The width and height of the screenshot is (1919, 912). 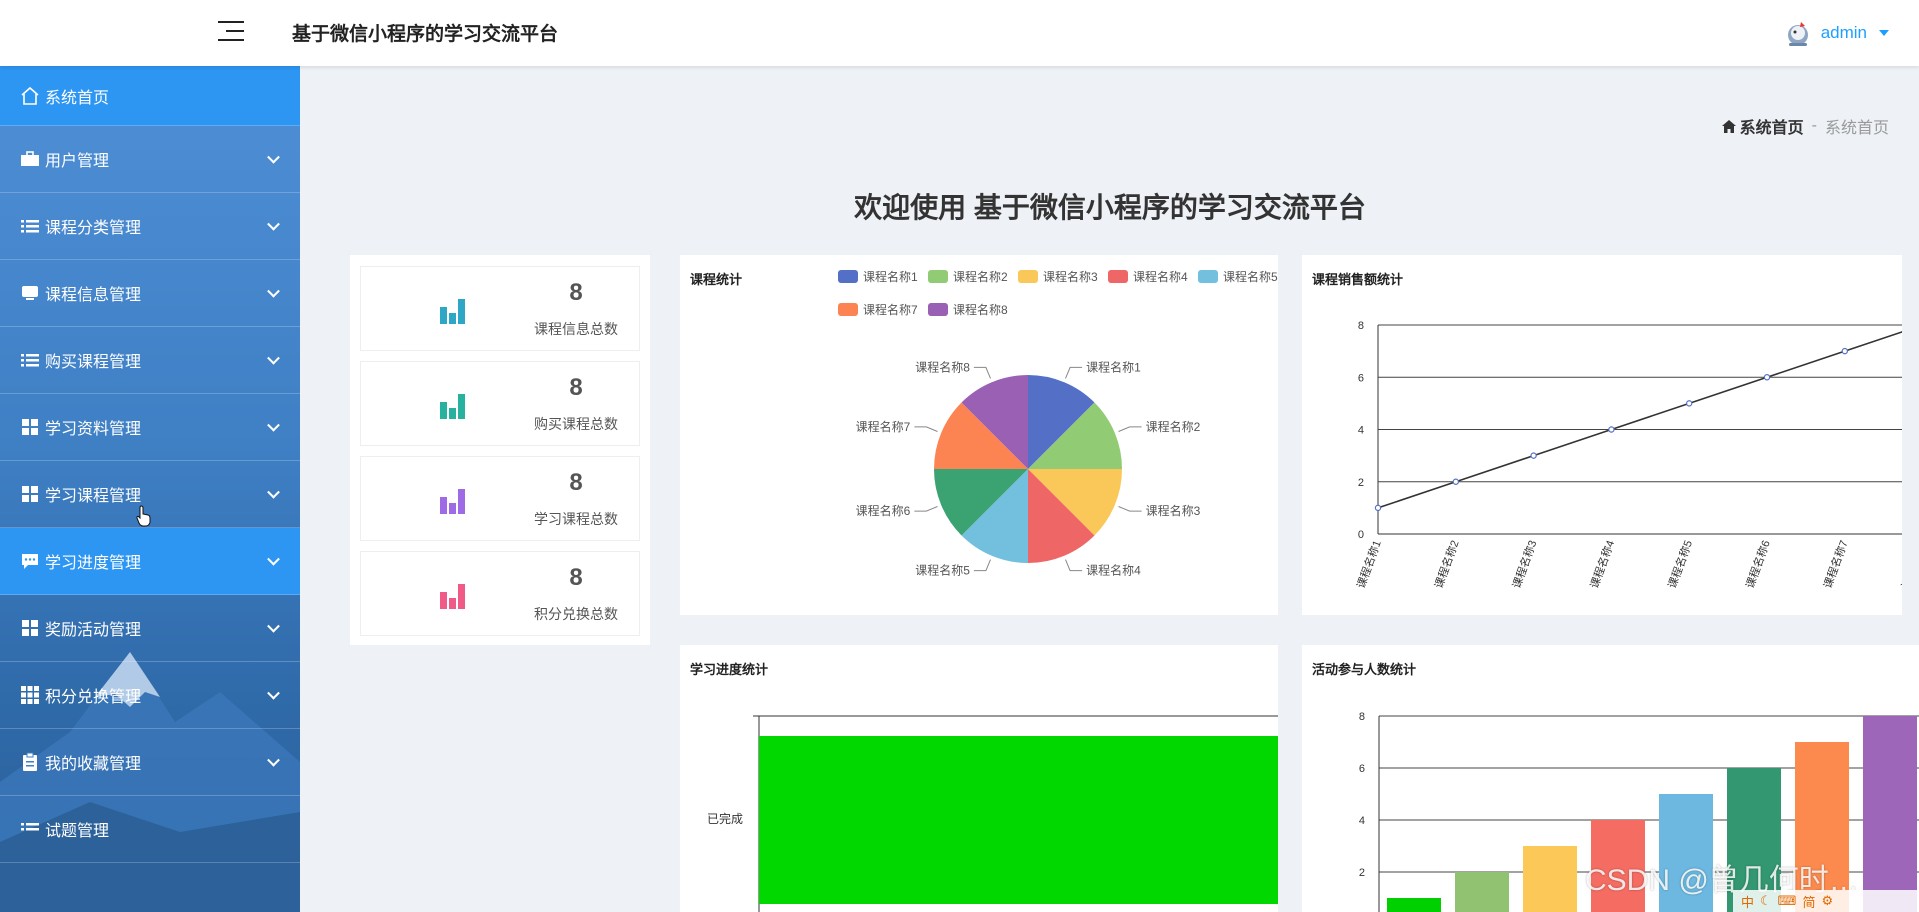 I want to click on ime-keyboard-icon: ⌨, so click(x=1787, y=900).